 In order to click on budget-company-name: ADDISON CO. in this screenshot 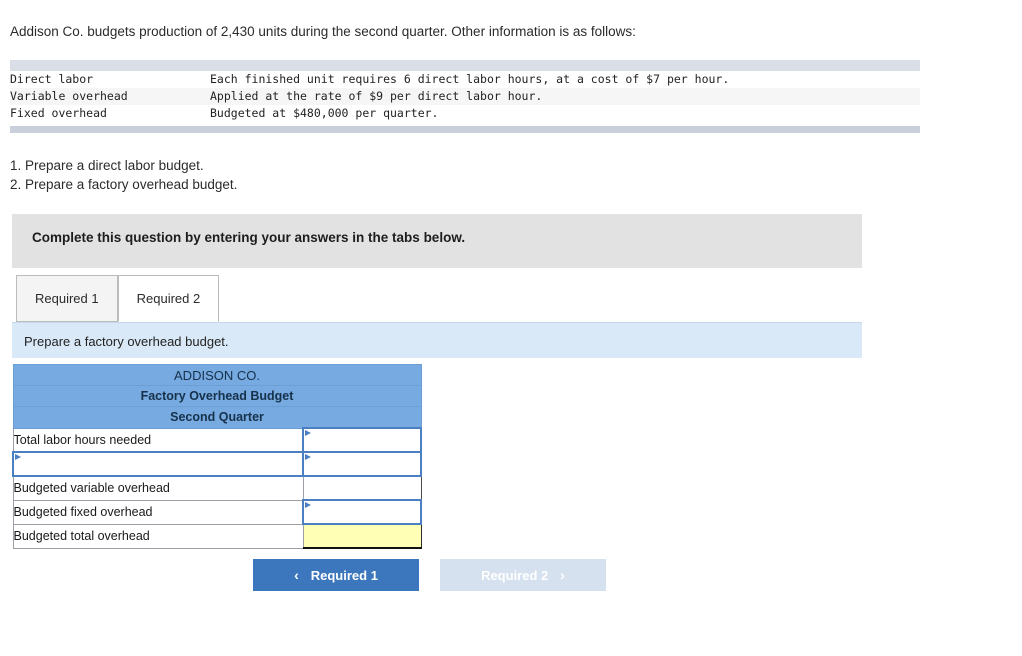, I will do `click(217, 375)`.